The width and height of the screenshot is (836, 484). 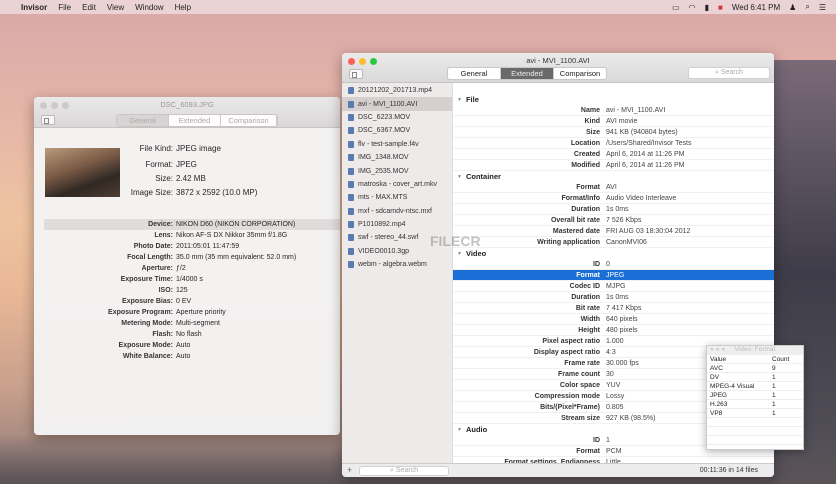 I want to click on property-row: Bit rate 7 417 Kbps, so click(x=613, y=308).